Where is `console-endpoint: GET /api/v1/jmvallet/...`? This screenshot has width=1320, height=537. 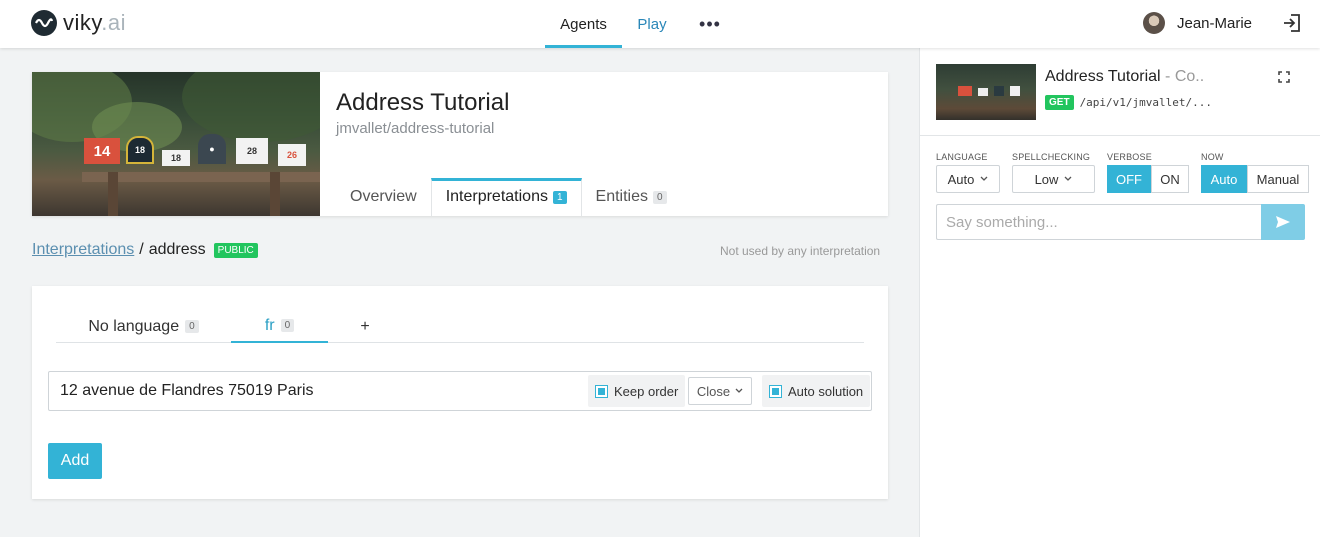 console-endpoint: GET /api/v1/jmvallet/... is located at coordinates (1128, 102).